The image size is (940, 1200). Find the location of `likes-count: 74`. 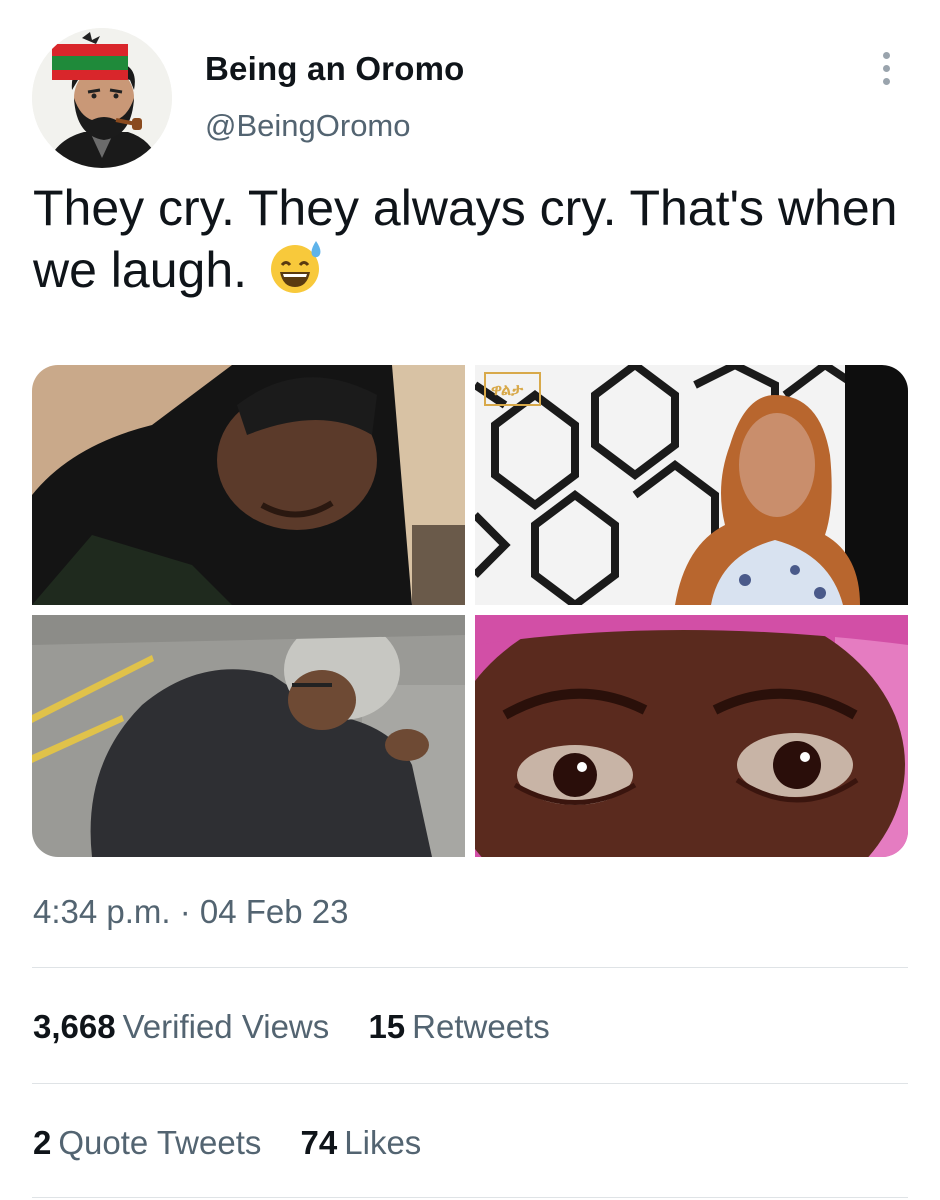

likes-count: 74 is located at coordinates (319, 1142).